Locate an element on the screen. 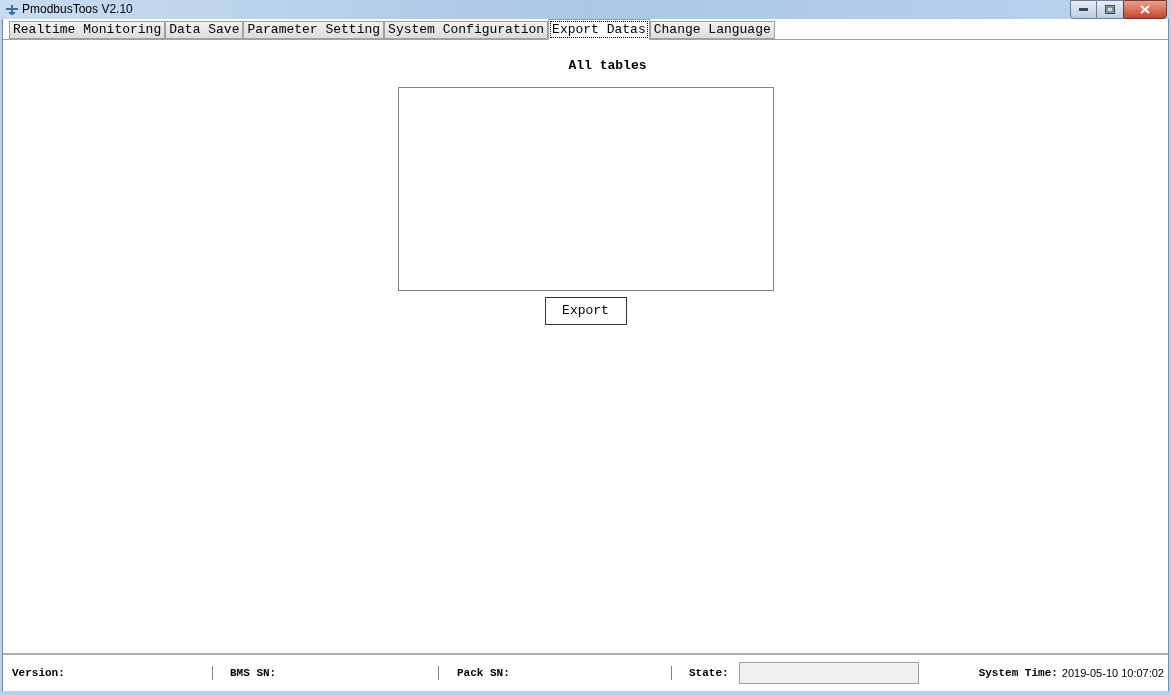 The width and height of the screenshot is (1171, 695). close-button is located at coordinates (1145, 9).